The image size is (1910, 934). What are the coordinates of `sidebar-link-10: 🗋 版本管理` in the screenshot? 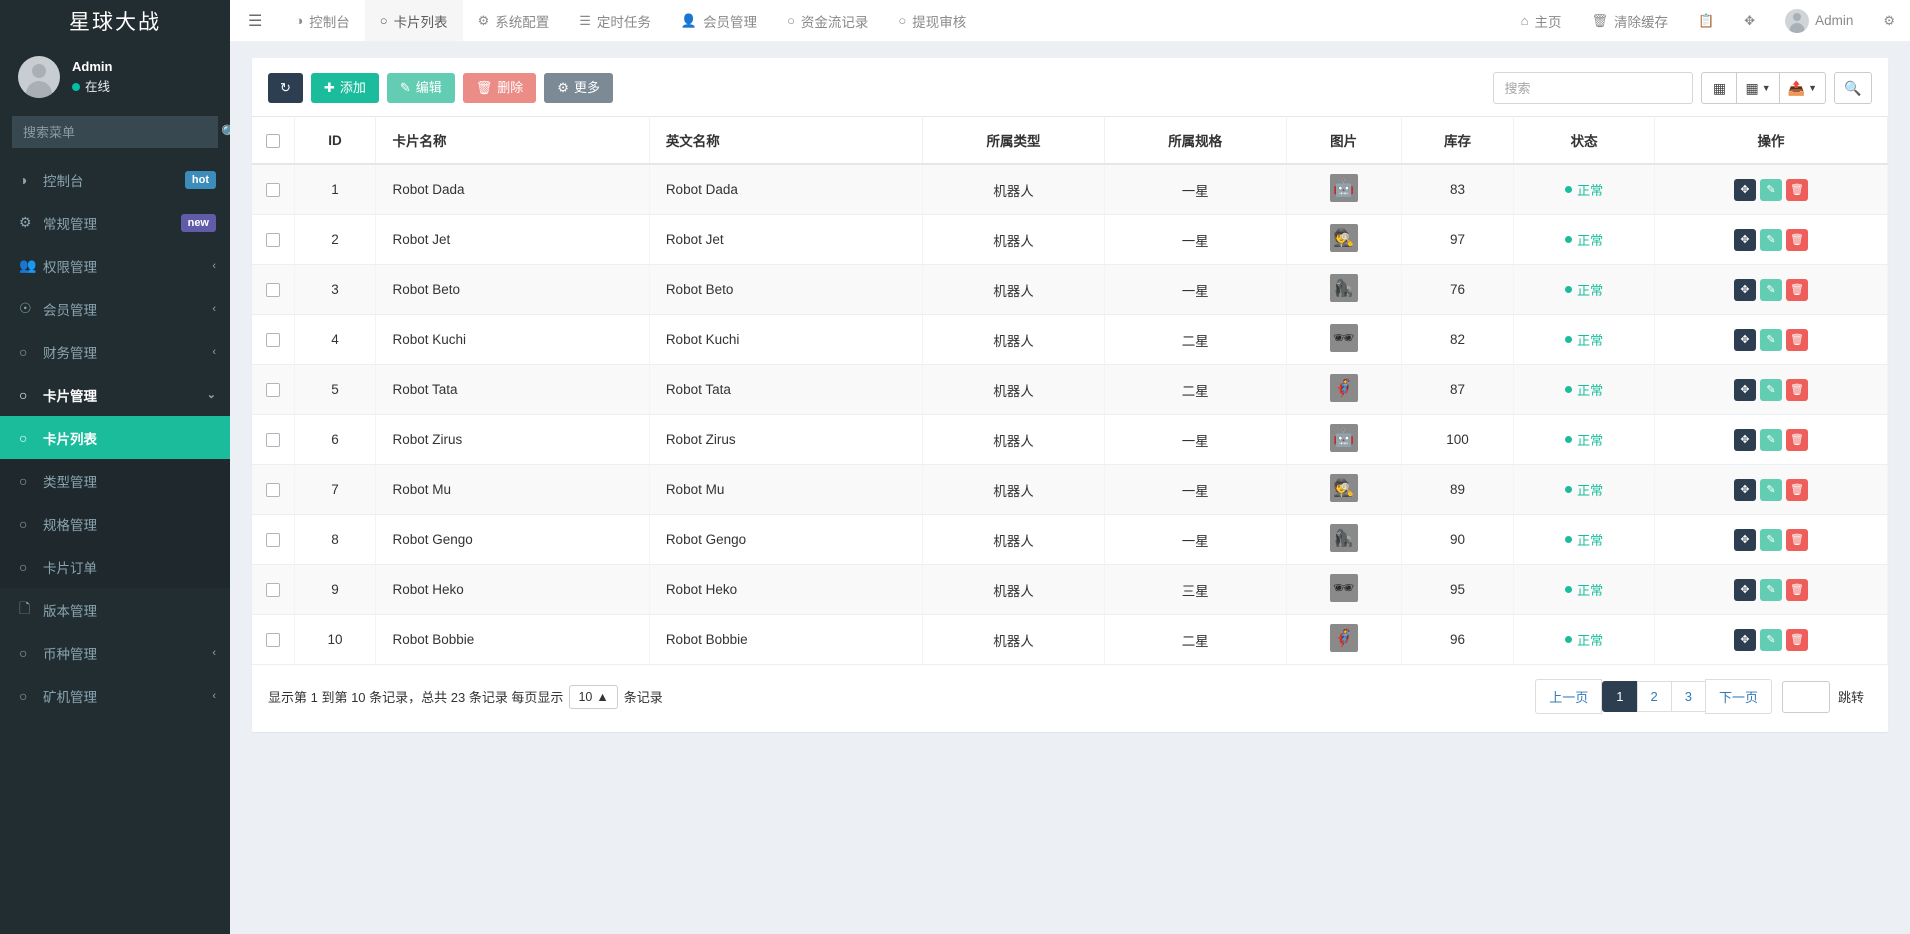 It's located at (115, 609).